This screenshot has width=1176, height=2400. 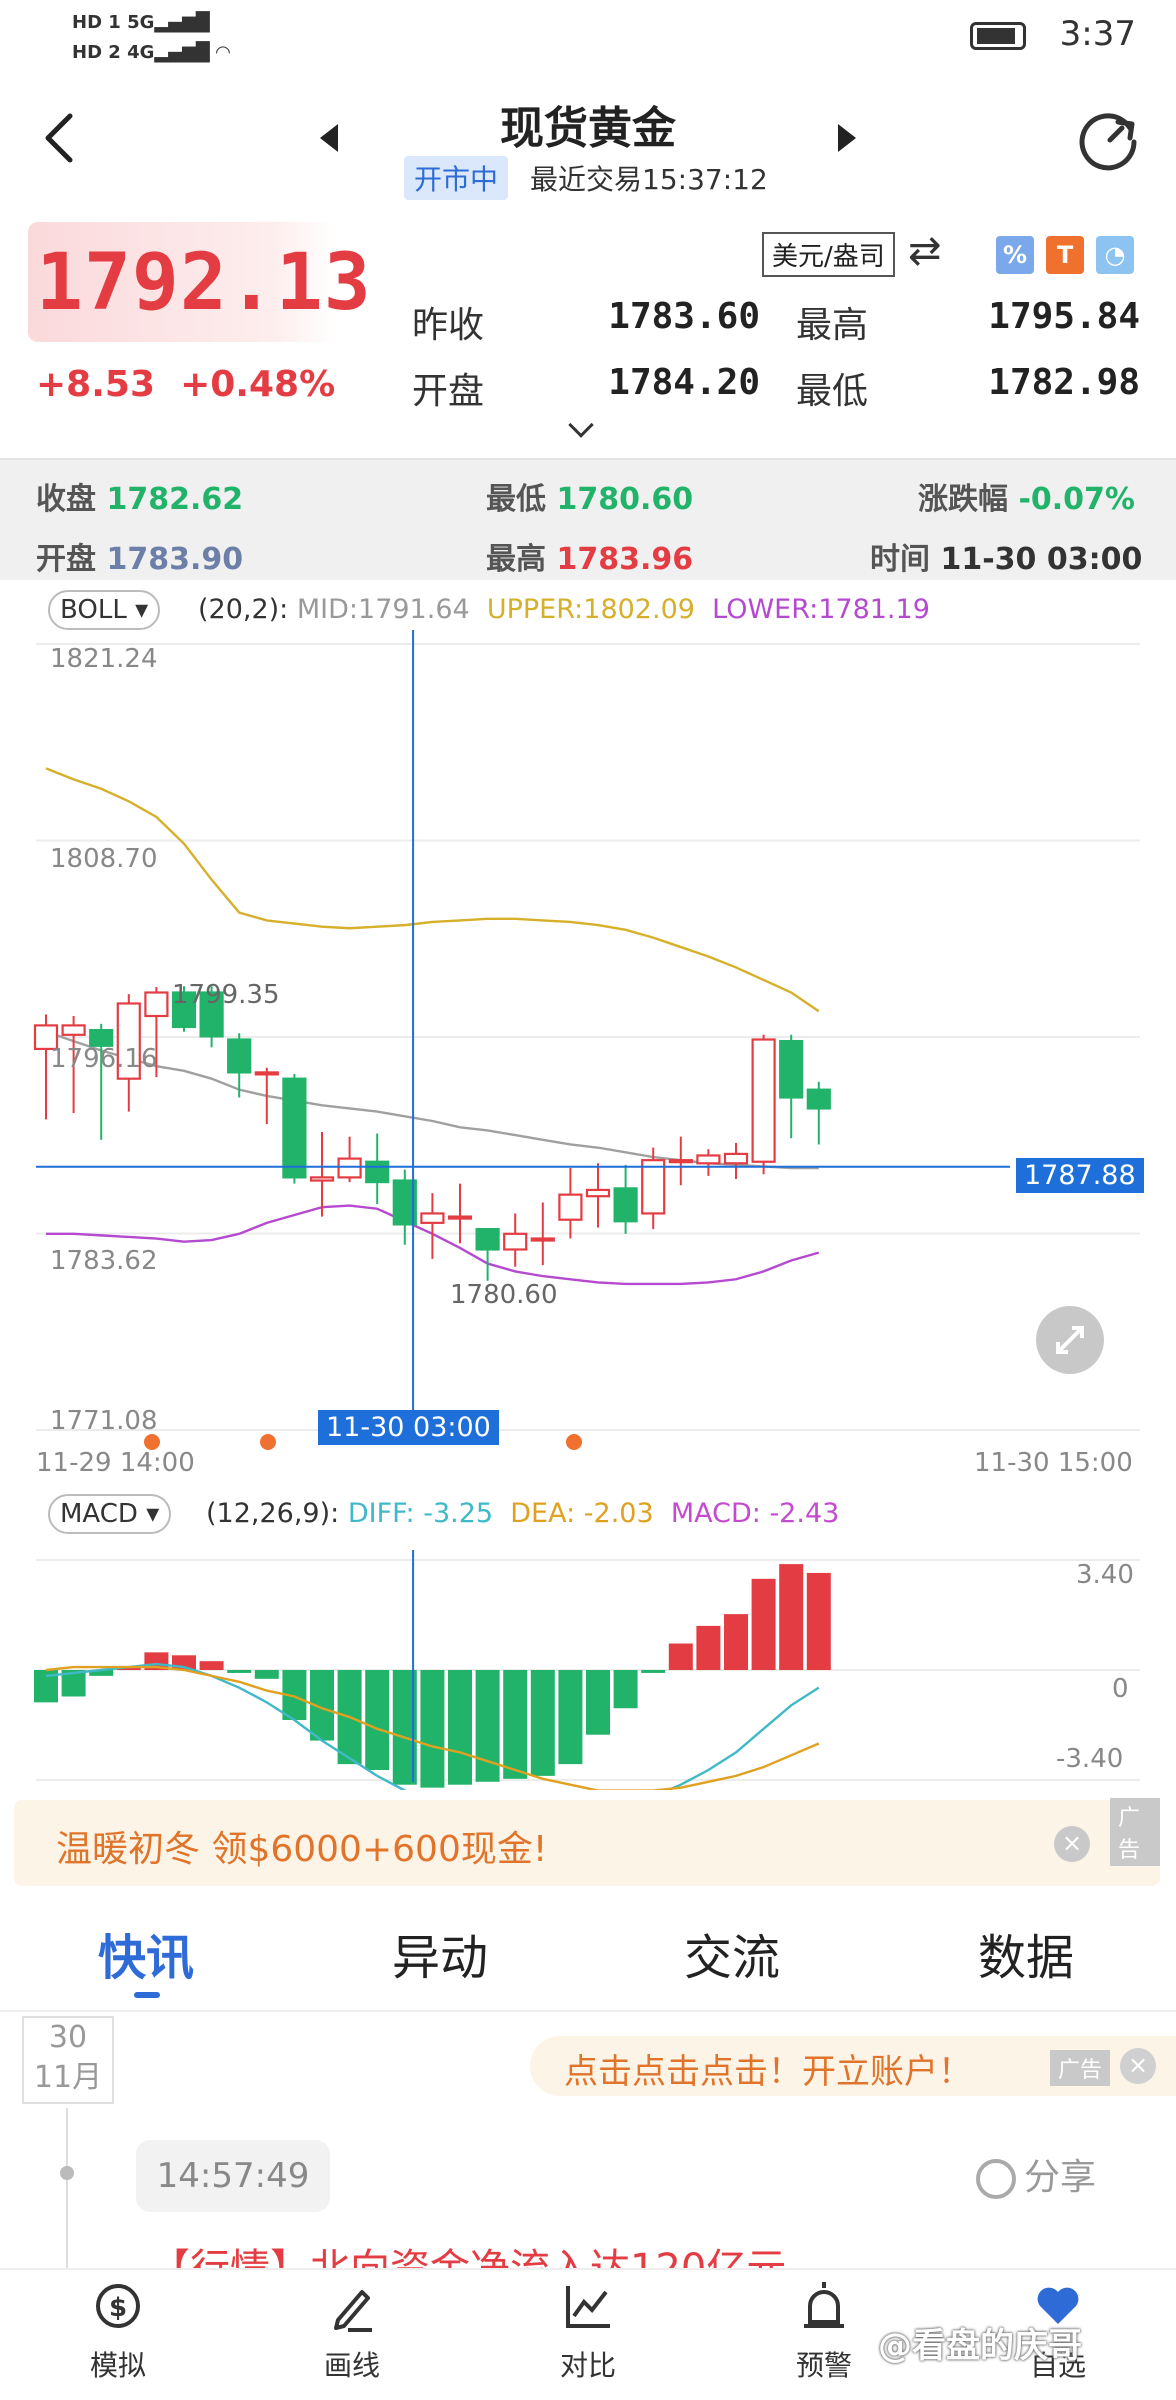 What do you see at coordinates (684, 316) in the screenshot?
I see `prev-close-value: 1783.60` at bounding box center [684, 316].